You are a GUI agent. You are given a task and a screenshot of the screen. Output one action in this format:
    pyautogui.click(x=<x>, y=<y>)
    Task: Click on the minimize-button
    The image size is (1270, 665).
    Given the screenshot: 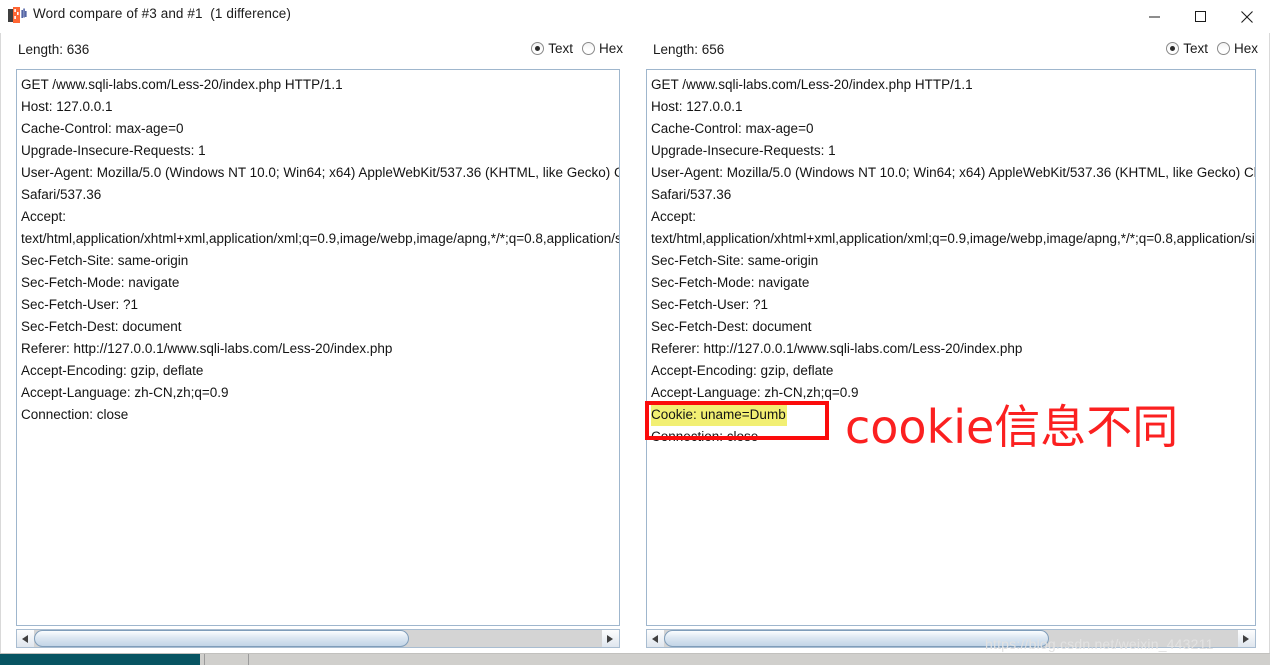 What is the action you would take?
    pyautogui.click(x=1155, y=16)
    